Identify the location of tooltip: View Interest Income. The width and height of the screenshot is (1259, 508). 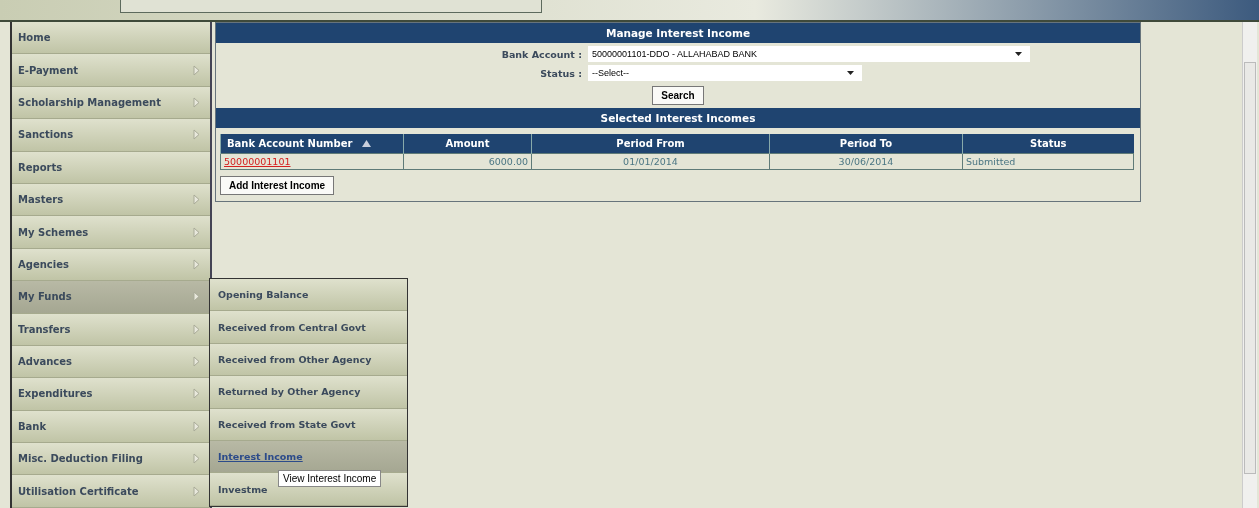
(330, 478).